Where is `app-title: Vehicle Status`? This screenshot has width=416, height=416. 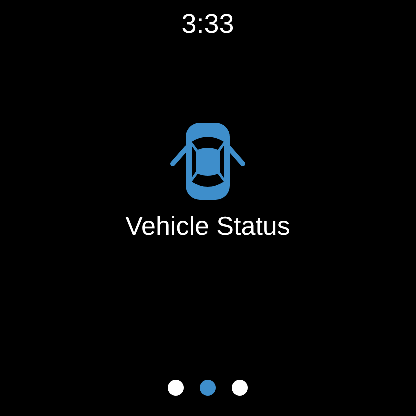 app-title: Vehicle Status is located at coordinates (208, 226).